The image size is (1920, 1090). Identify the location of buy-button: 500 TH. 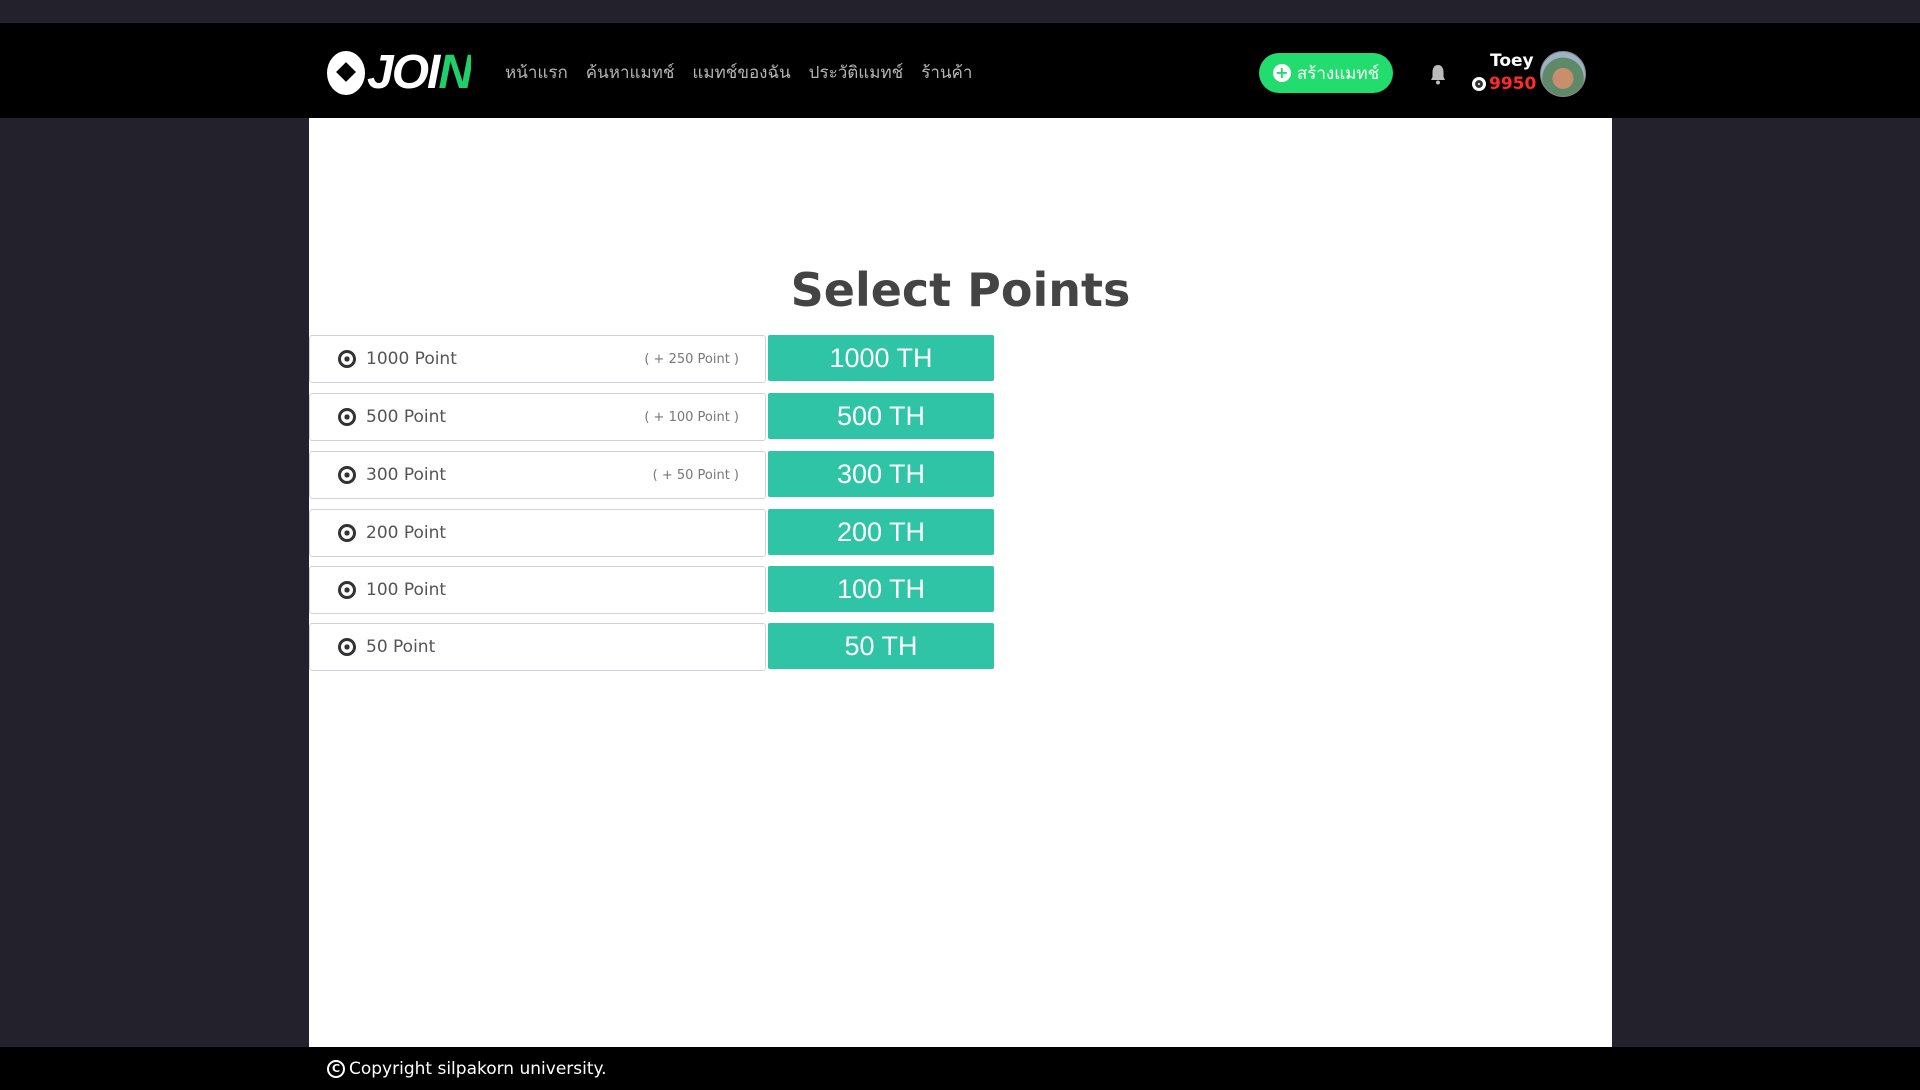
(881, 416).